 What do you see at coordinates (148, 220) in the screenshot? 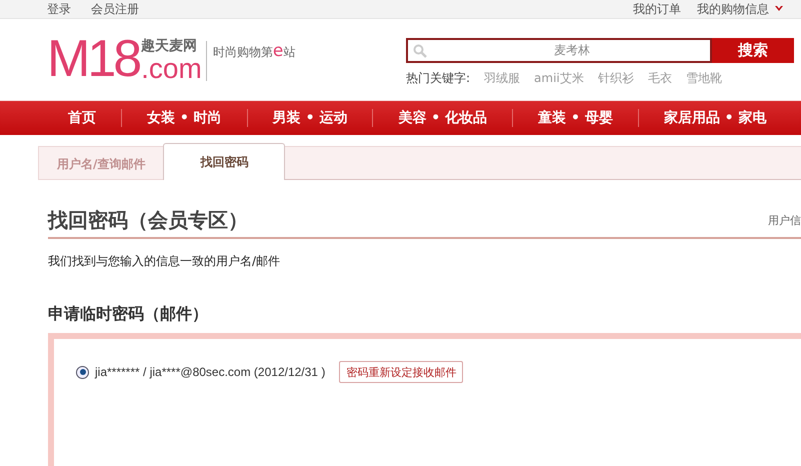
I see `page-title: 找回密码（会员专区）` at bounding box center [148, 220].